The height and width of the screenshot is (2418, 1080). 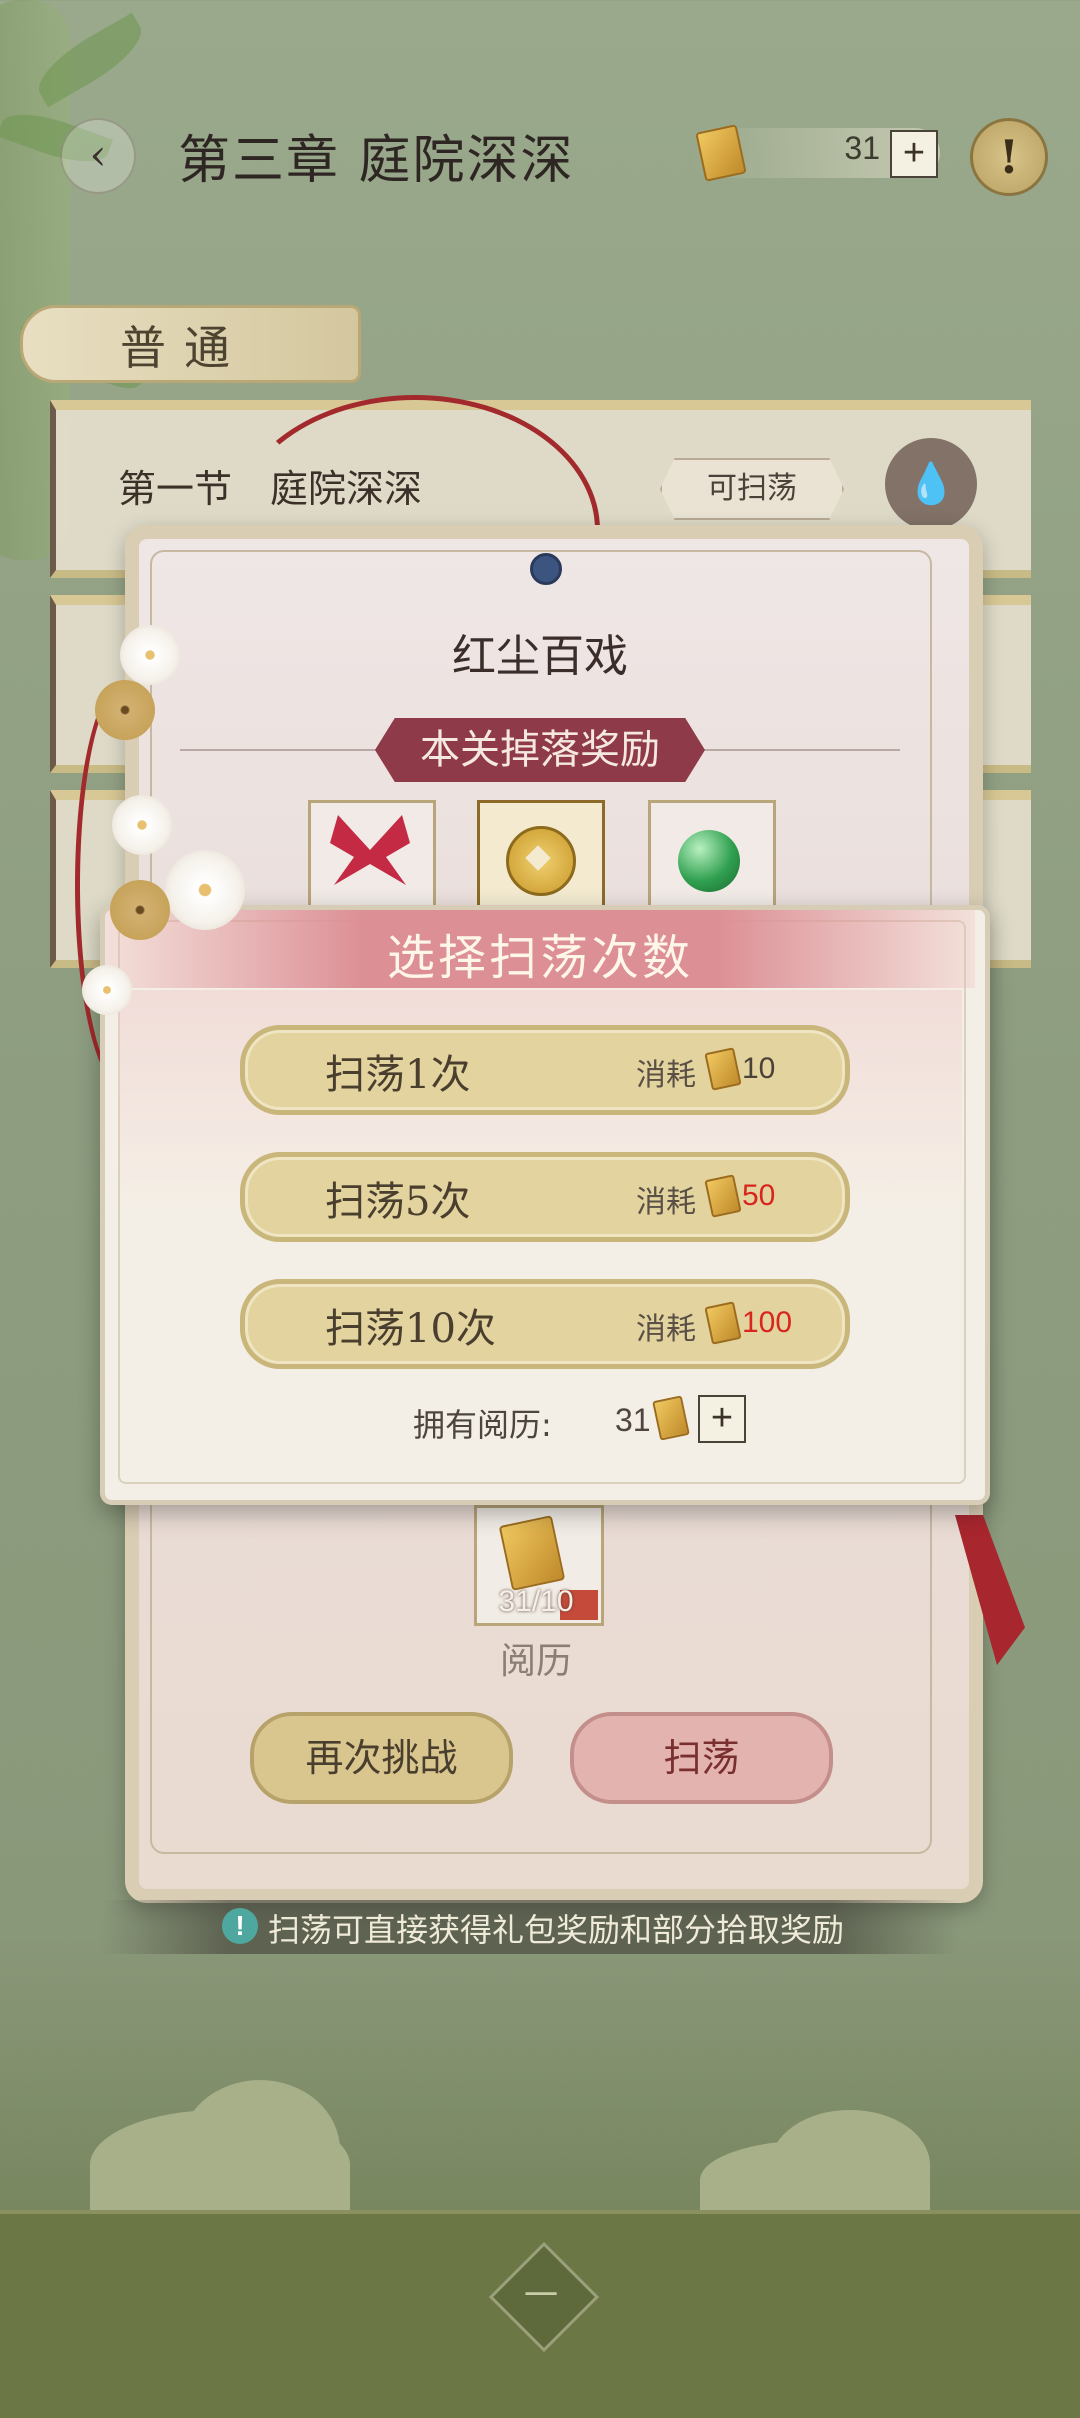 What do you see at coordinates (1009, 157) in the screenshot?
I see `info-button: !` at bounding box center [1009, 157].